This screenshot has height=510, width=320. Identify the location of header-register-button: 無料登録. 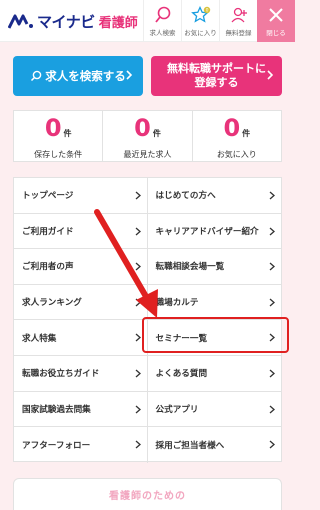
(238, 21).